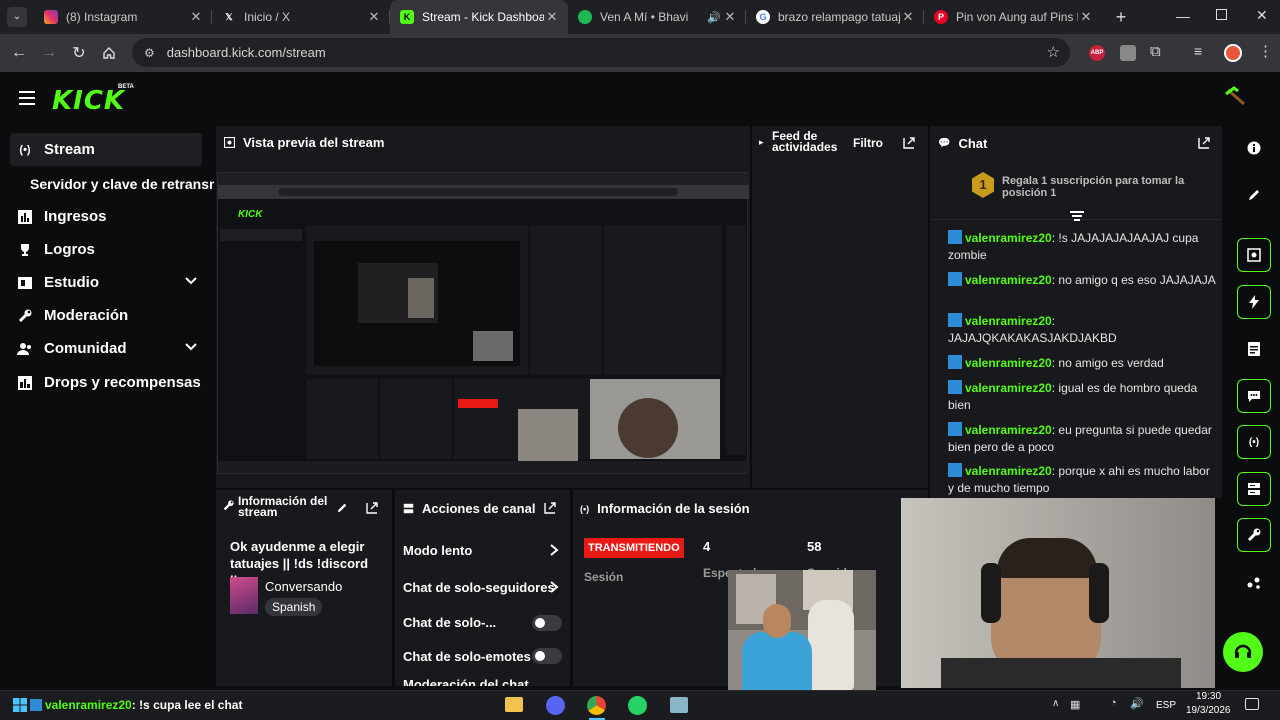 The height and width of the screenshot is (720, 1280). What do you see at coordinates (555, 705) in the screenshot?
I see `discord-icon` at bounding box center [555, 705].